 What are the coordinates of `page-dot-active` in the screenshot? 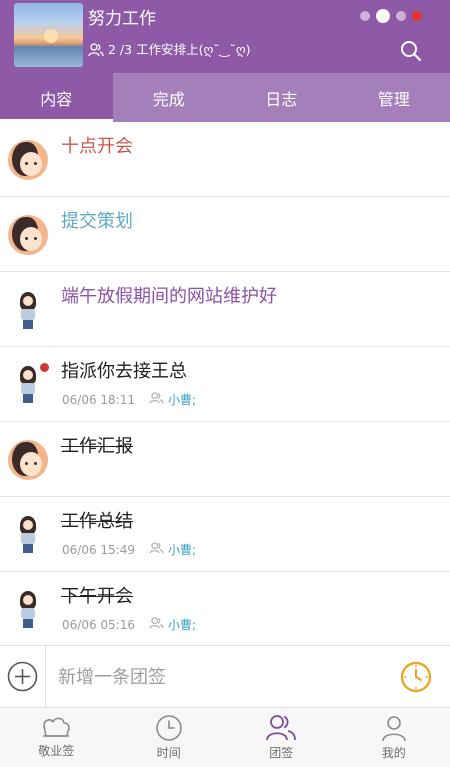 It's located at (383, 16).